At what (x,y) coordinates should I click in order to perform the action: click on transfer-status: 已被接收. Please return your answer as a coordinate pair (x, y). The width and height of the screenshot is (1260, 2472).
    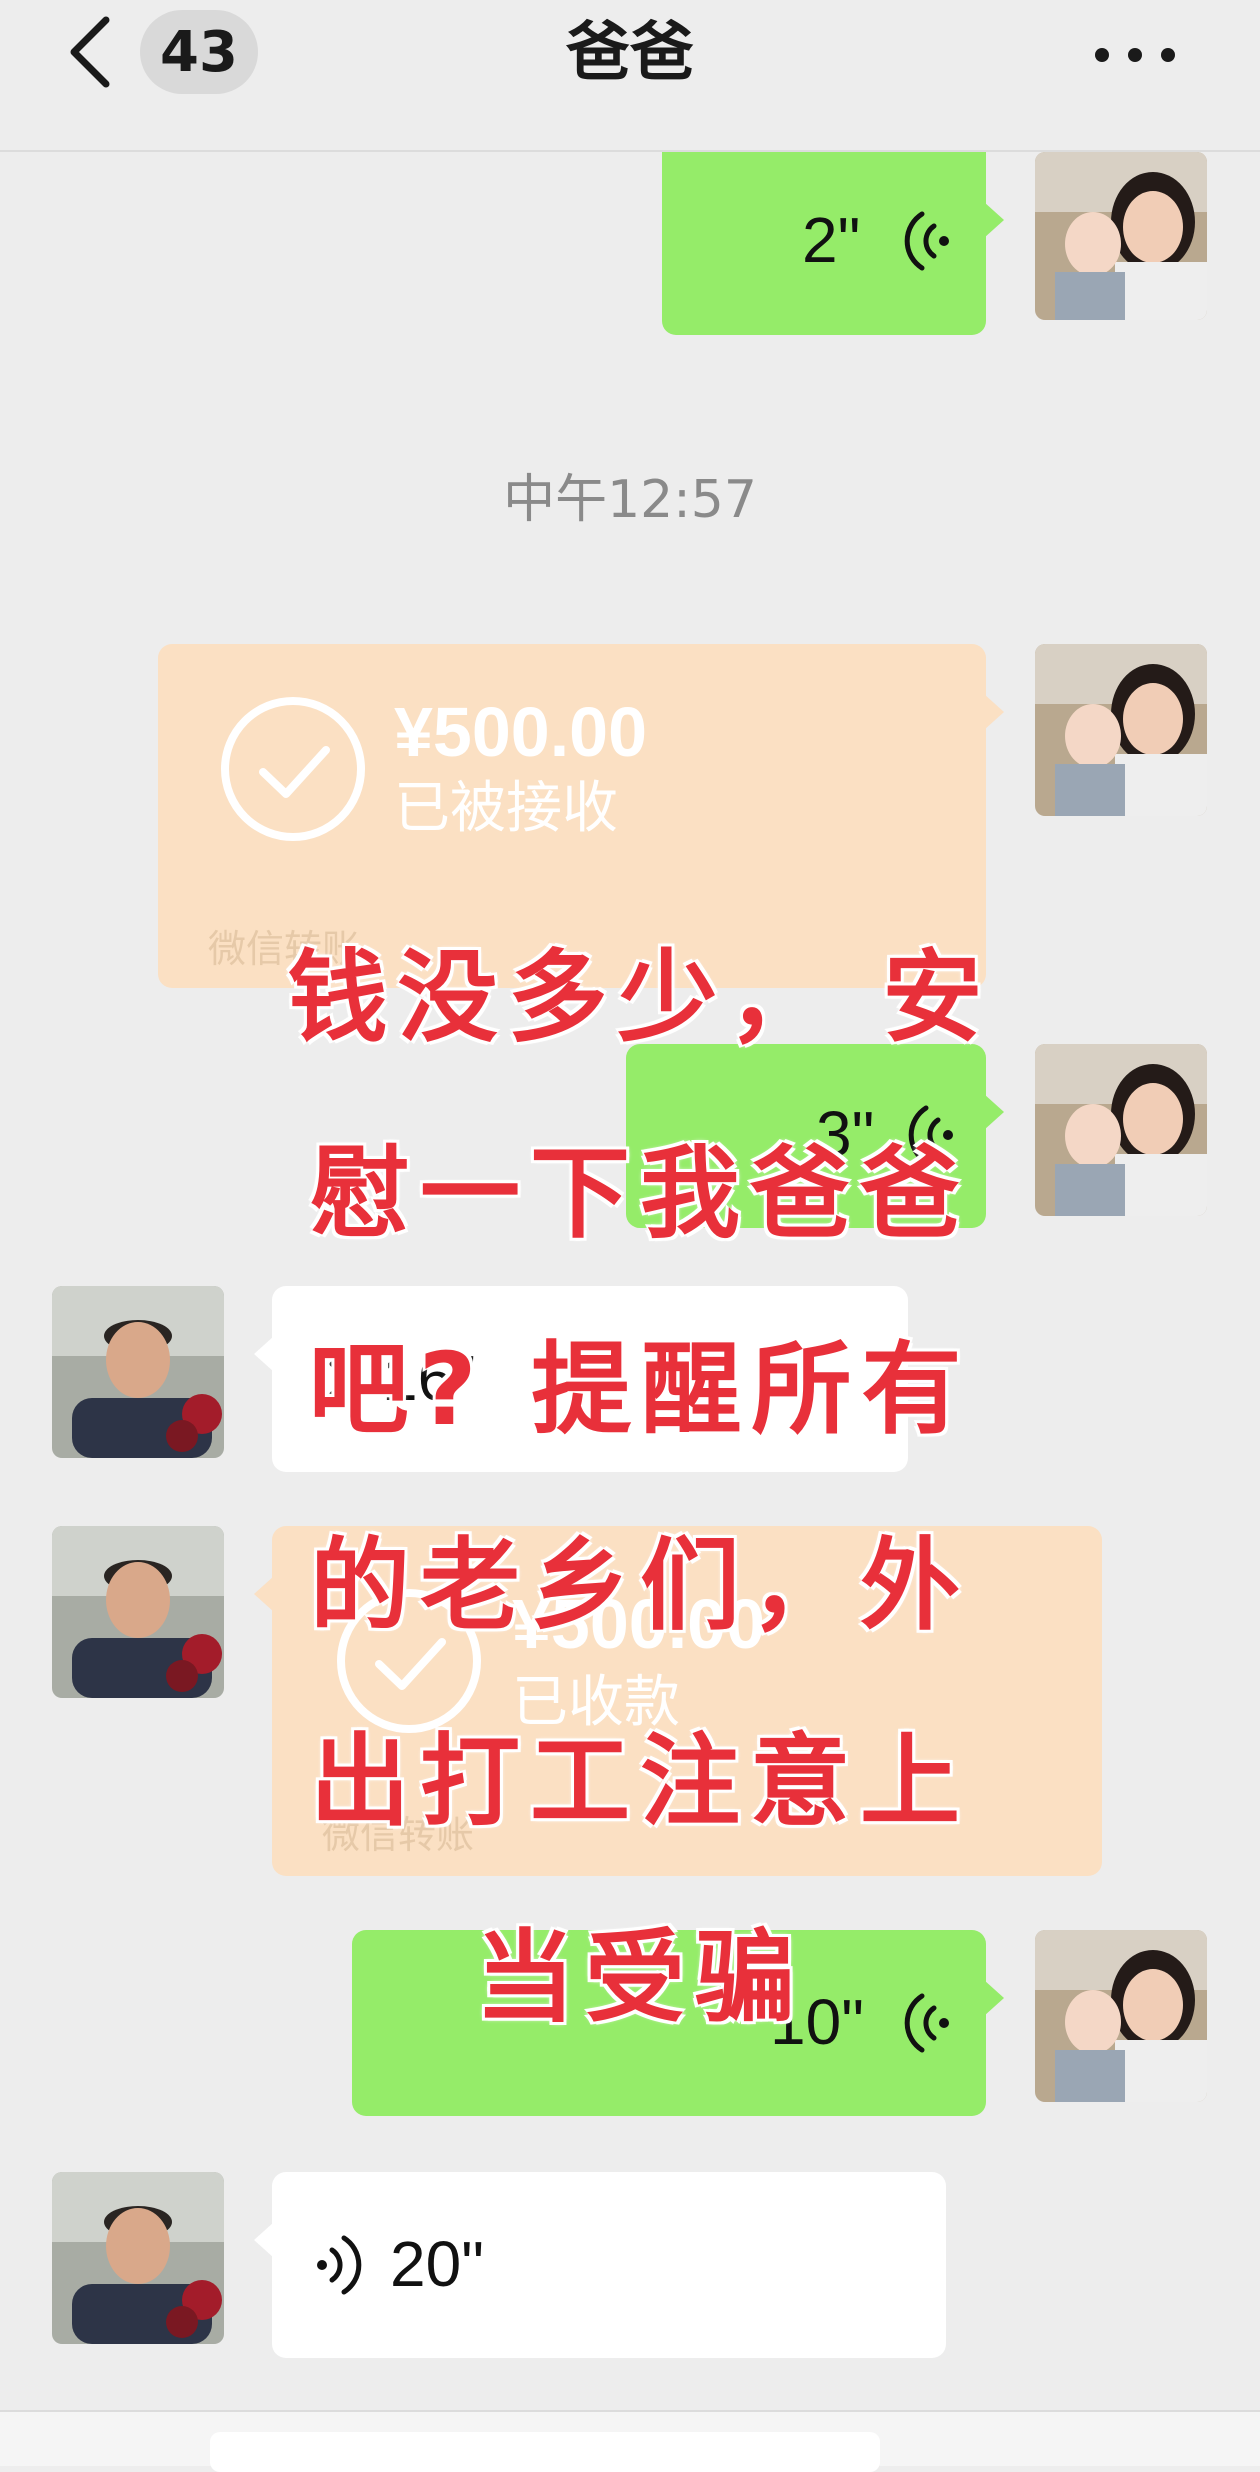
    Looking at the image, I should click on (506, 808).